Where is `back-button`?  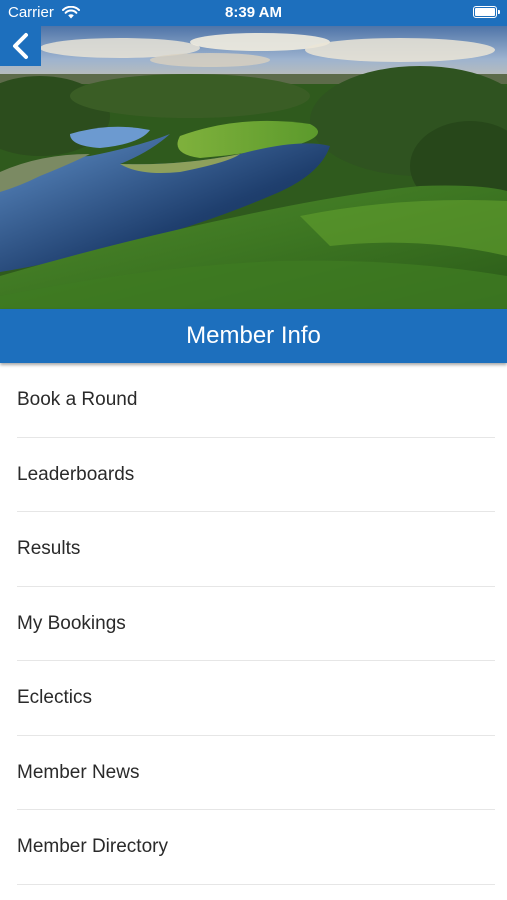
back-button is located at coordinates (20, 46).